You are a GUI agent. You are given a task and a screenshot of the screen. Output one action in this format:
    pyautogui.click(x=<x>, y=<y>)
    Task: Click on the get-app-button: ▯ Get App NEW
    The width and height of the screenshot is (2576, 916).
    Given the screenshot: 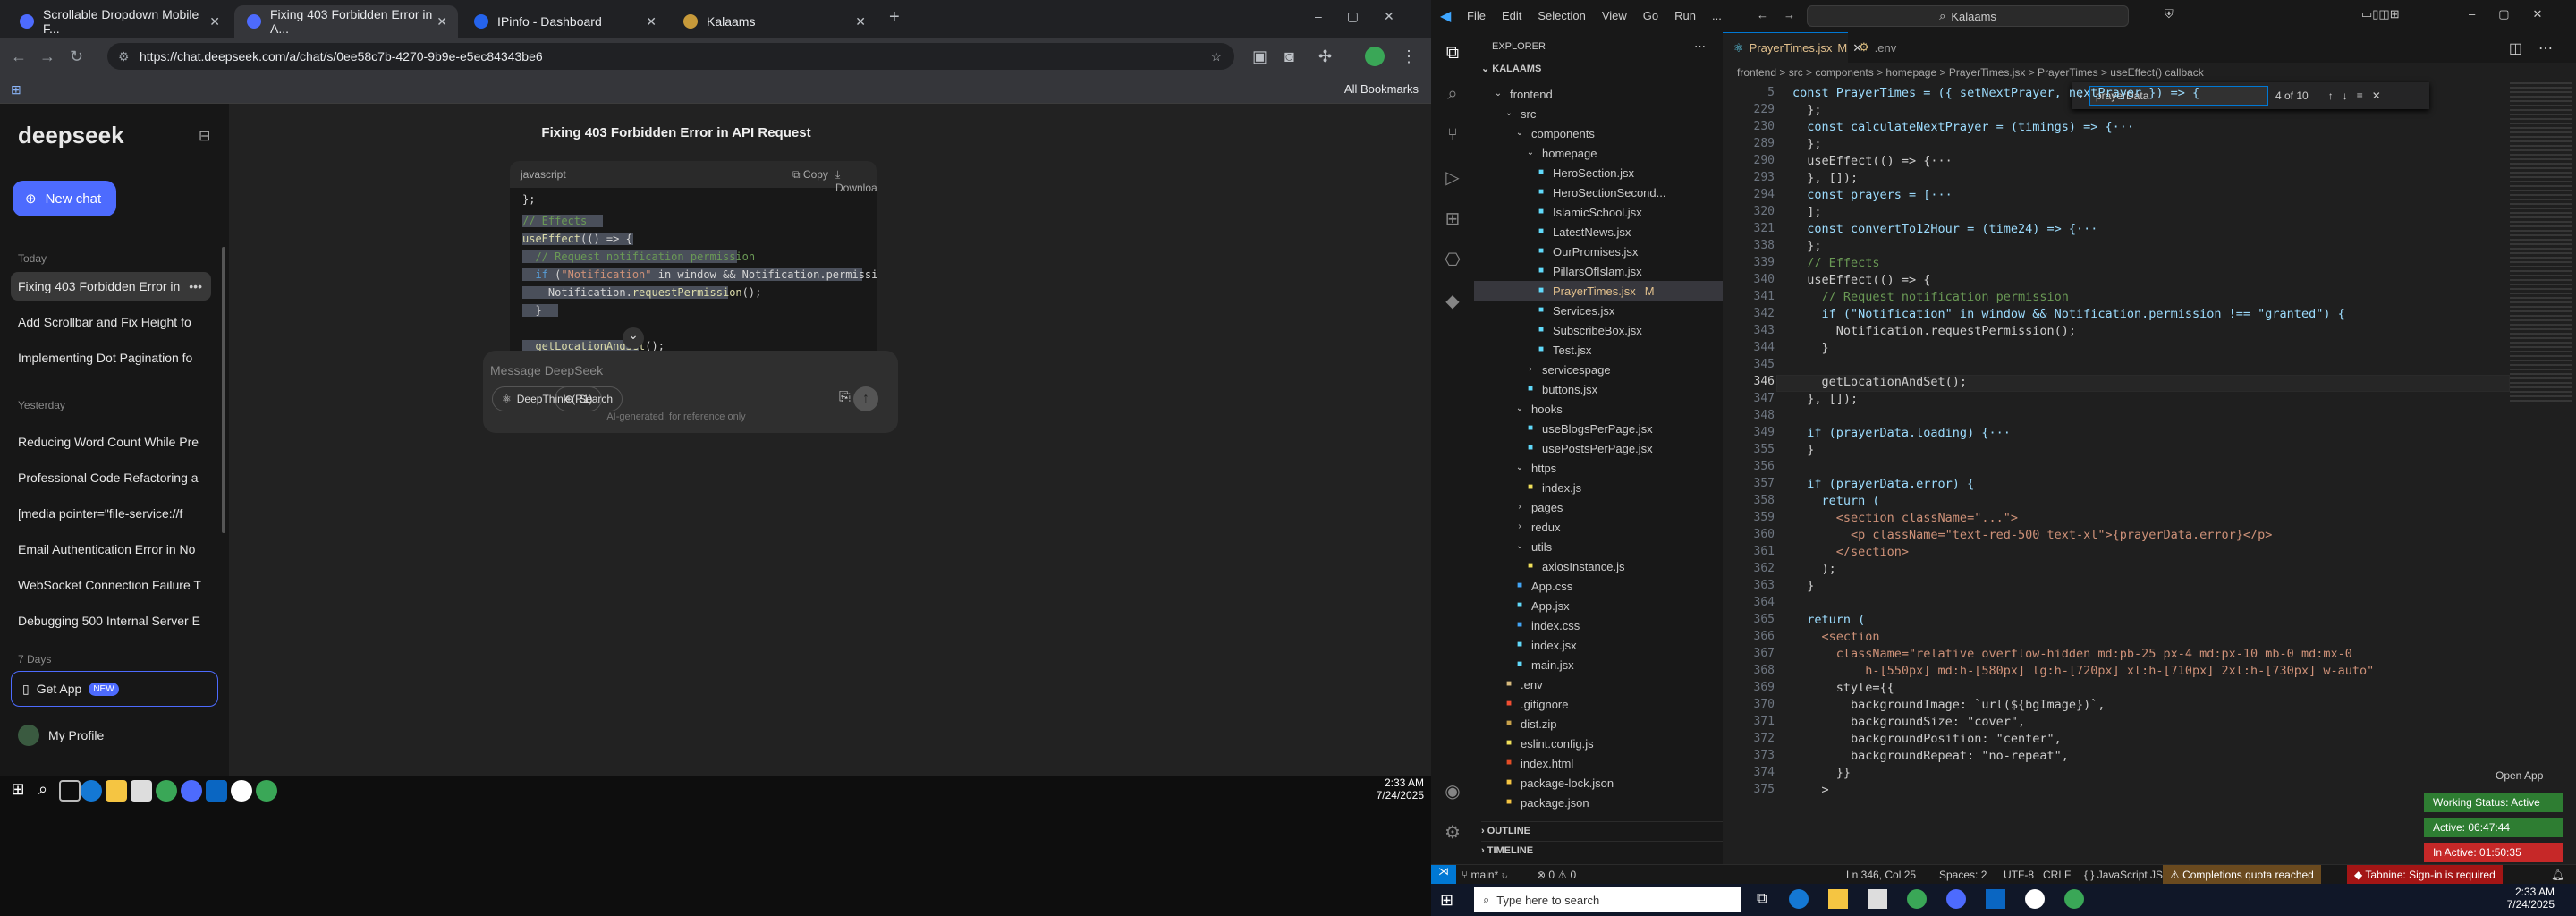 What is the action you would take?
    pyautogui.click(x=114, y=689)
    